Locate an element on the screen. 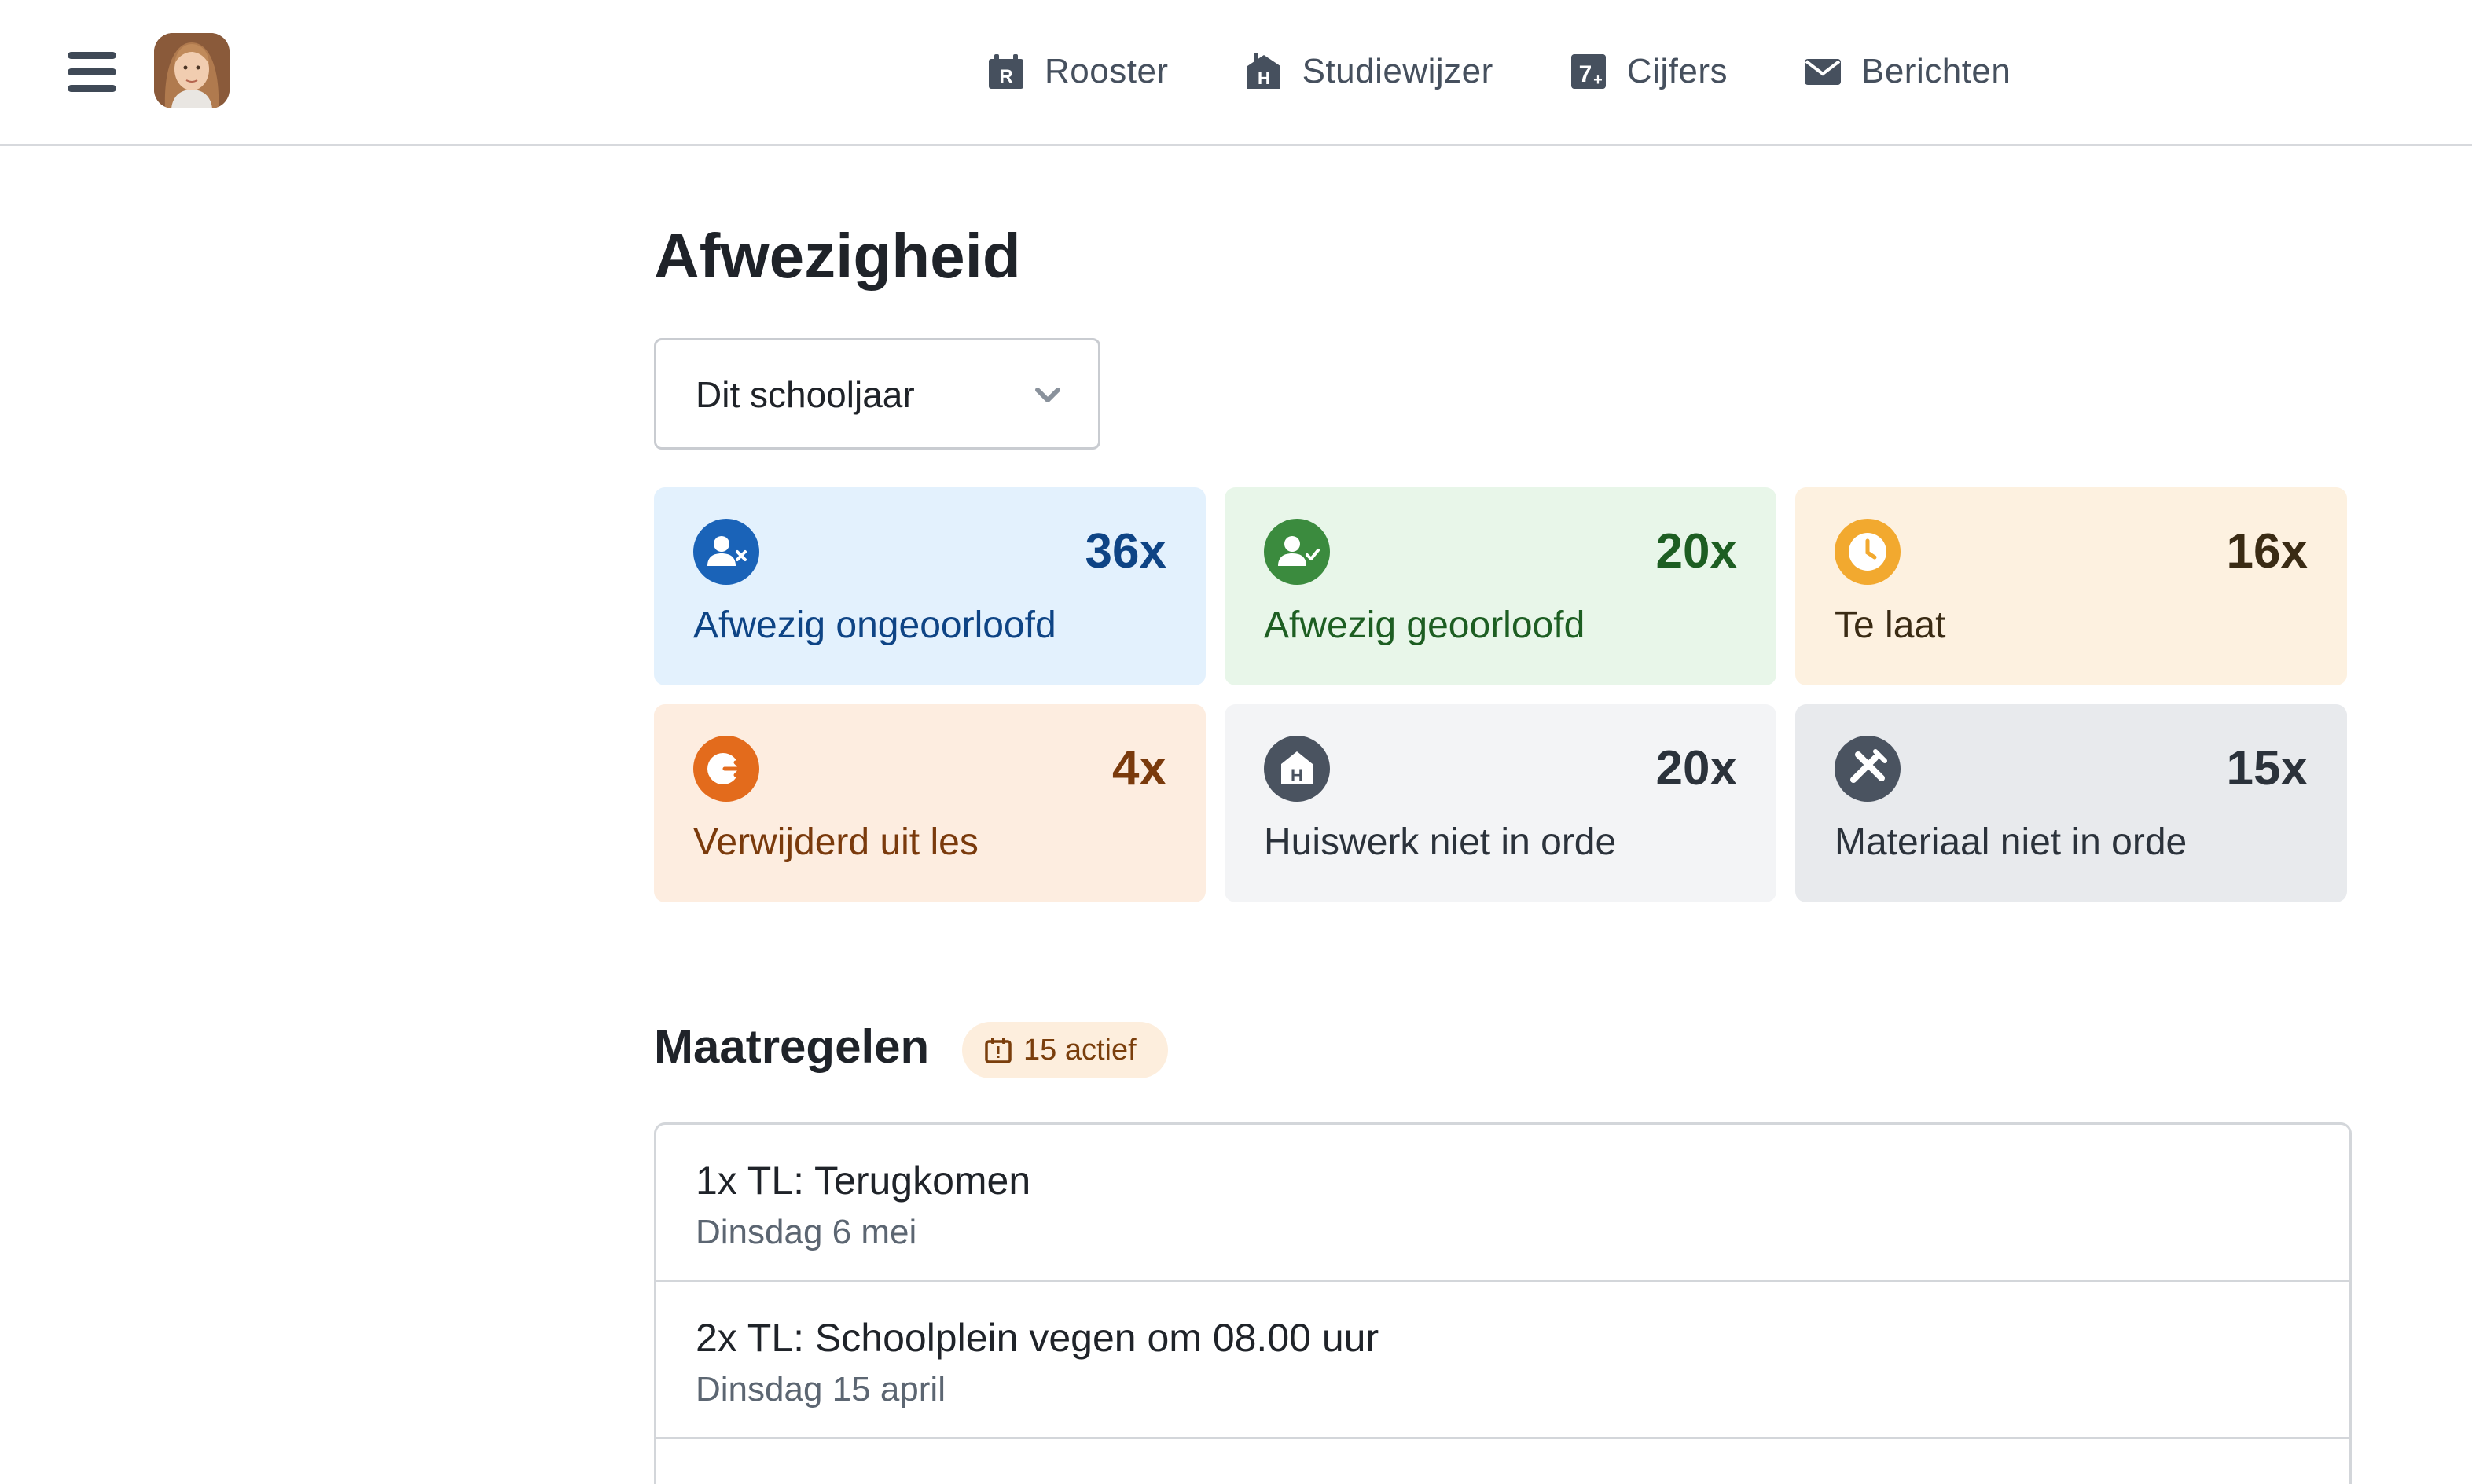 The width and height of the screenshot is (2472, 1484). period-select-value: Dit schooljaar is located at coordinates (806, 394).